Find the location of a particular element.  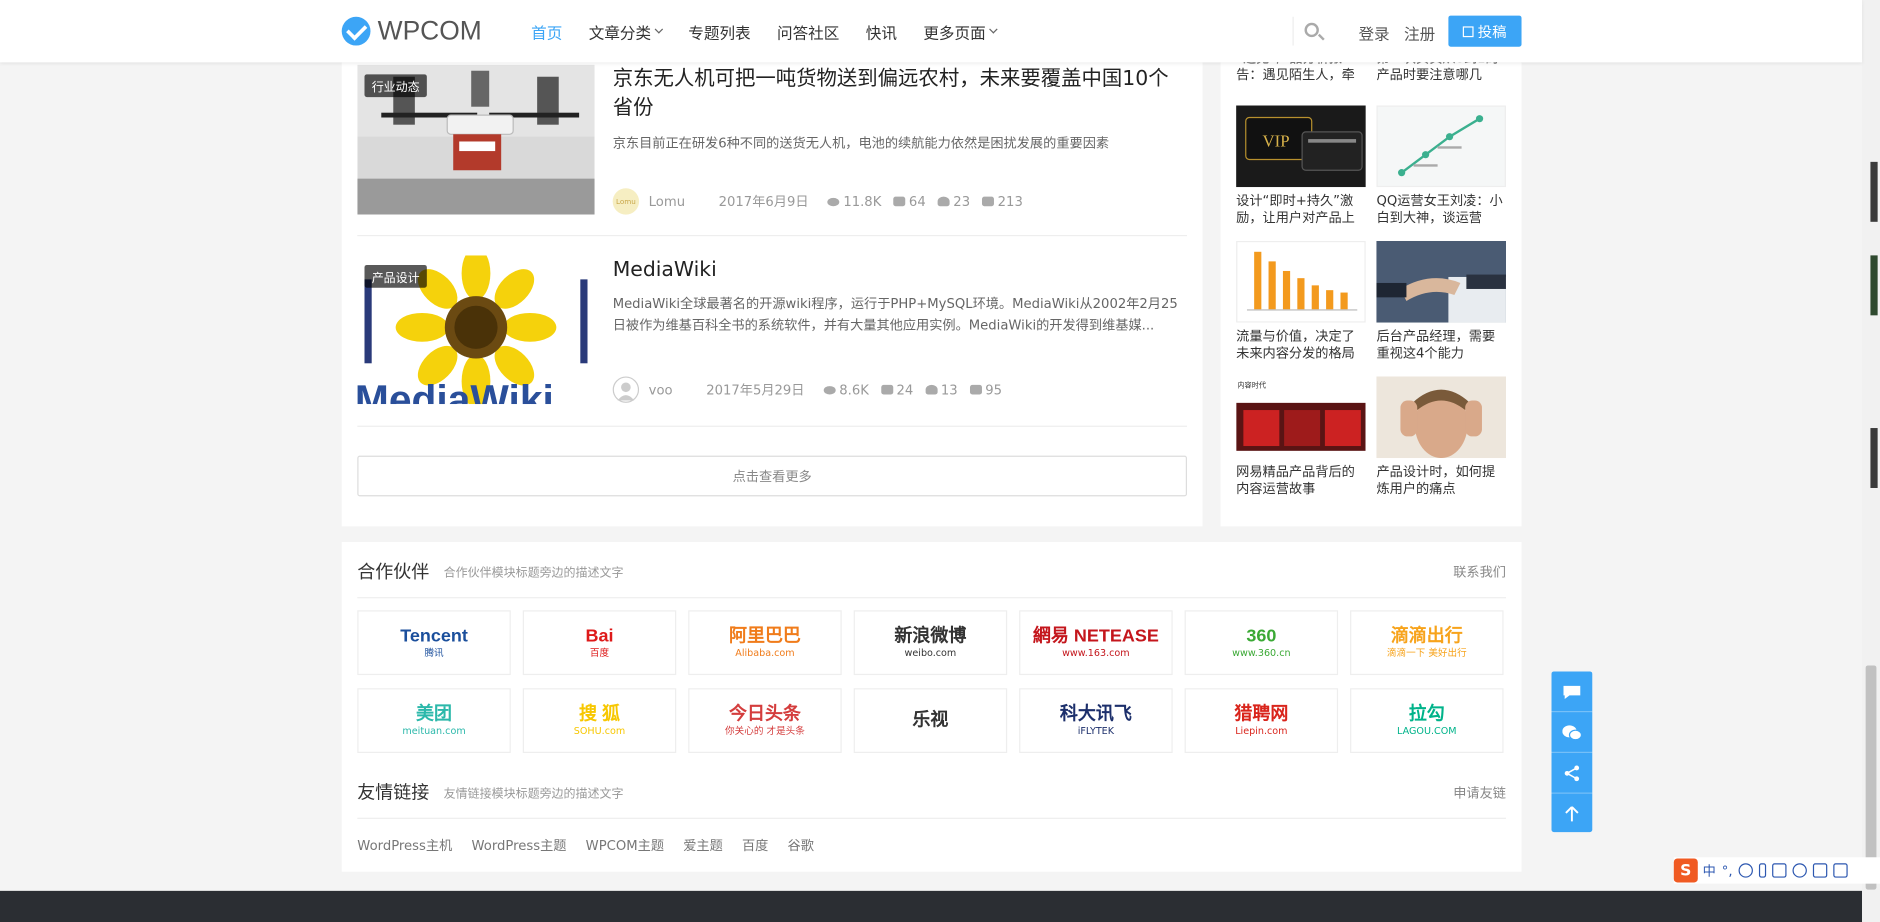

section-title: 合作伙伴 is located at coordinates (393, 572).